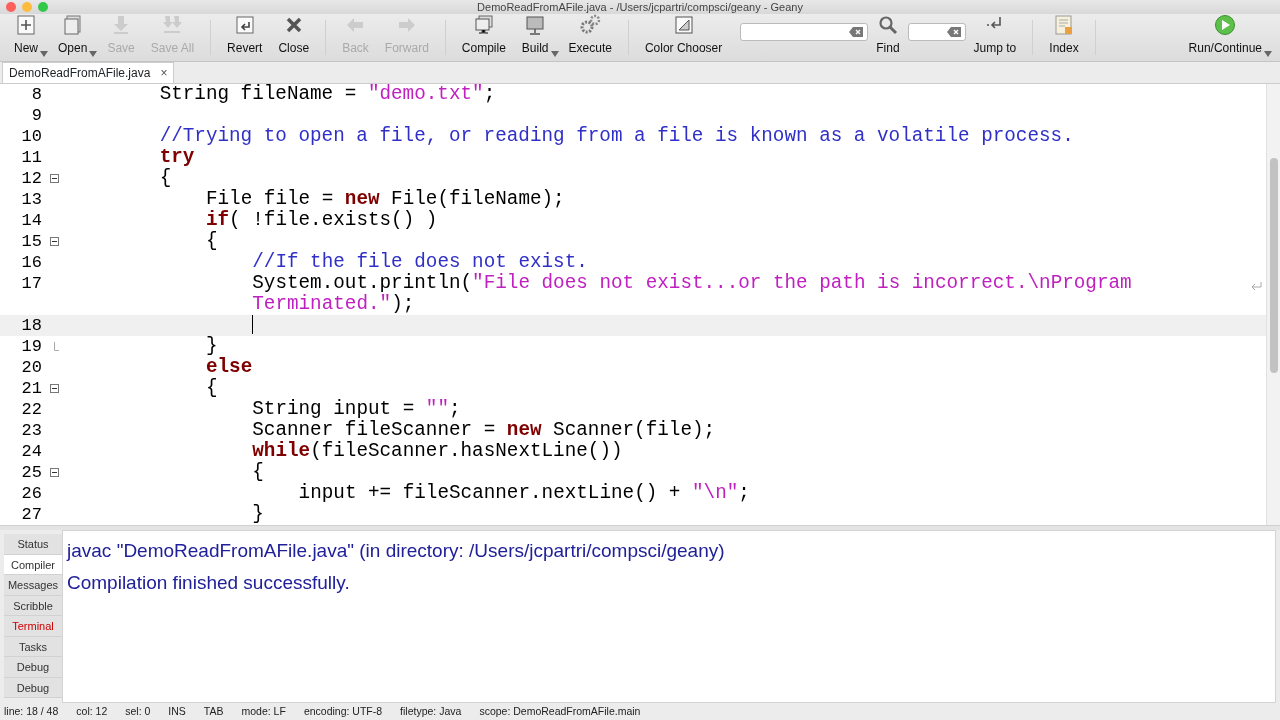  What do you see at coordinates (524, 493) in the screenshot?
I see `code-line: input += fileScanner.nextLine() + "\n";` at bounding box center [524, 493].